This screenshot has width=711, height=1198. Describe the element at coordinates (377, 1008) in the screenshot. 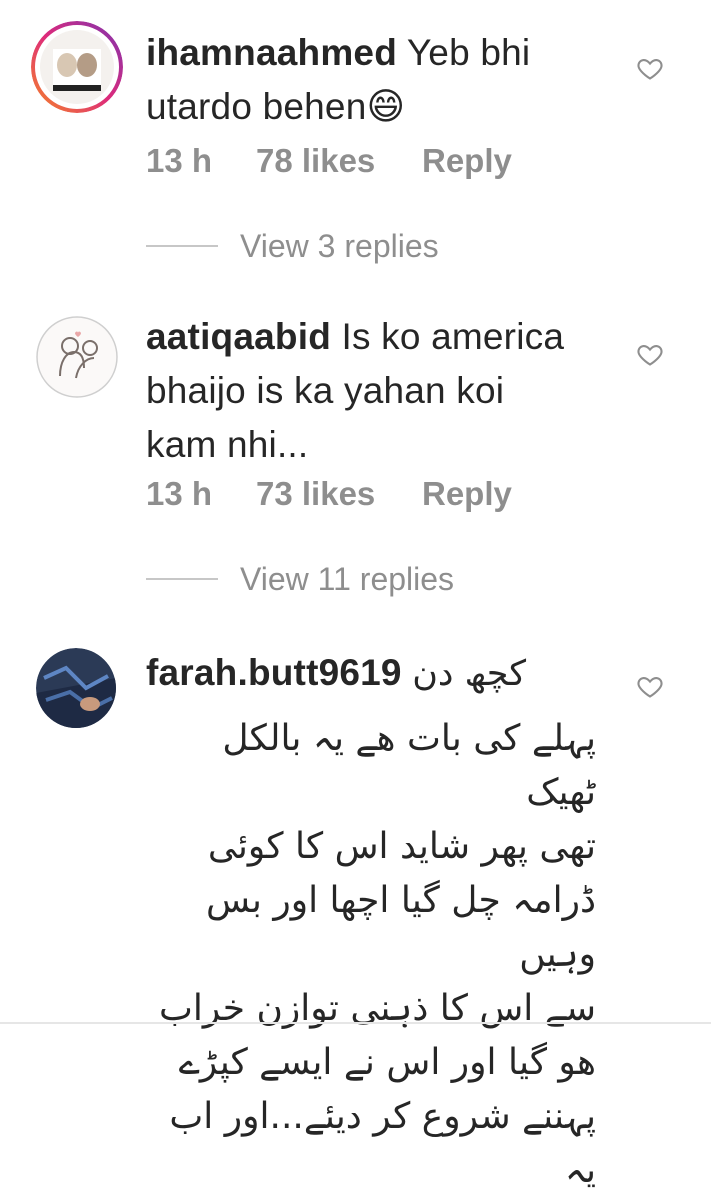

I see `comment-line: سے اس کا ذہنی توازن خراب` at that location.